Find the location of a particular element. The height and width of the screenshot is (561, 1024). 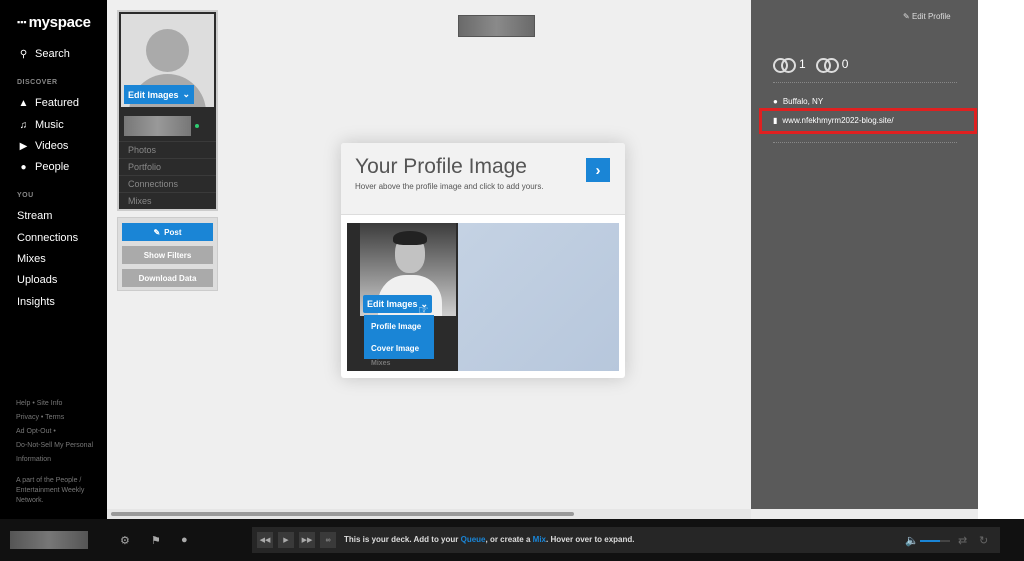

online-status-dot is located at coordinates (197, 126).